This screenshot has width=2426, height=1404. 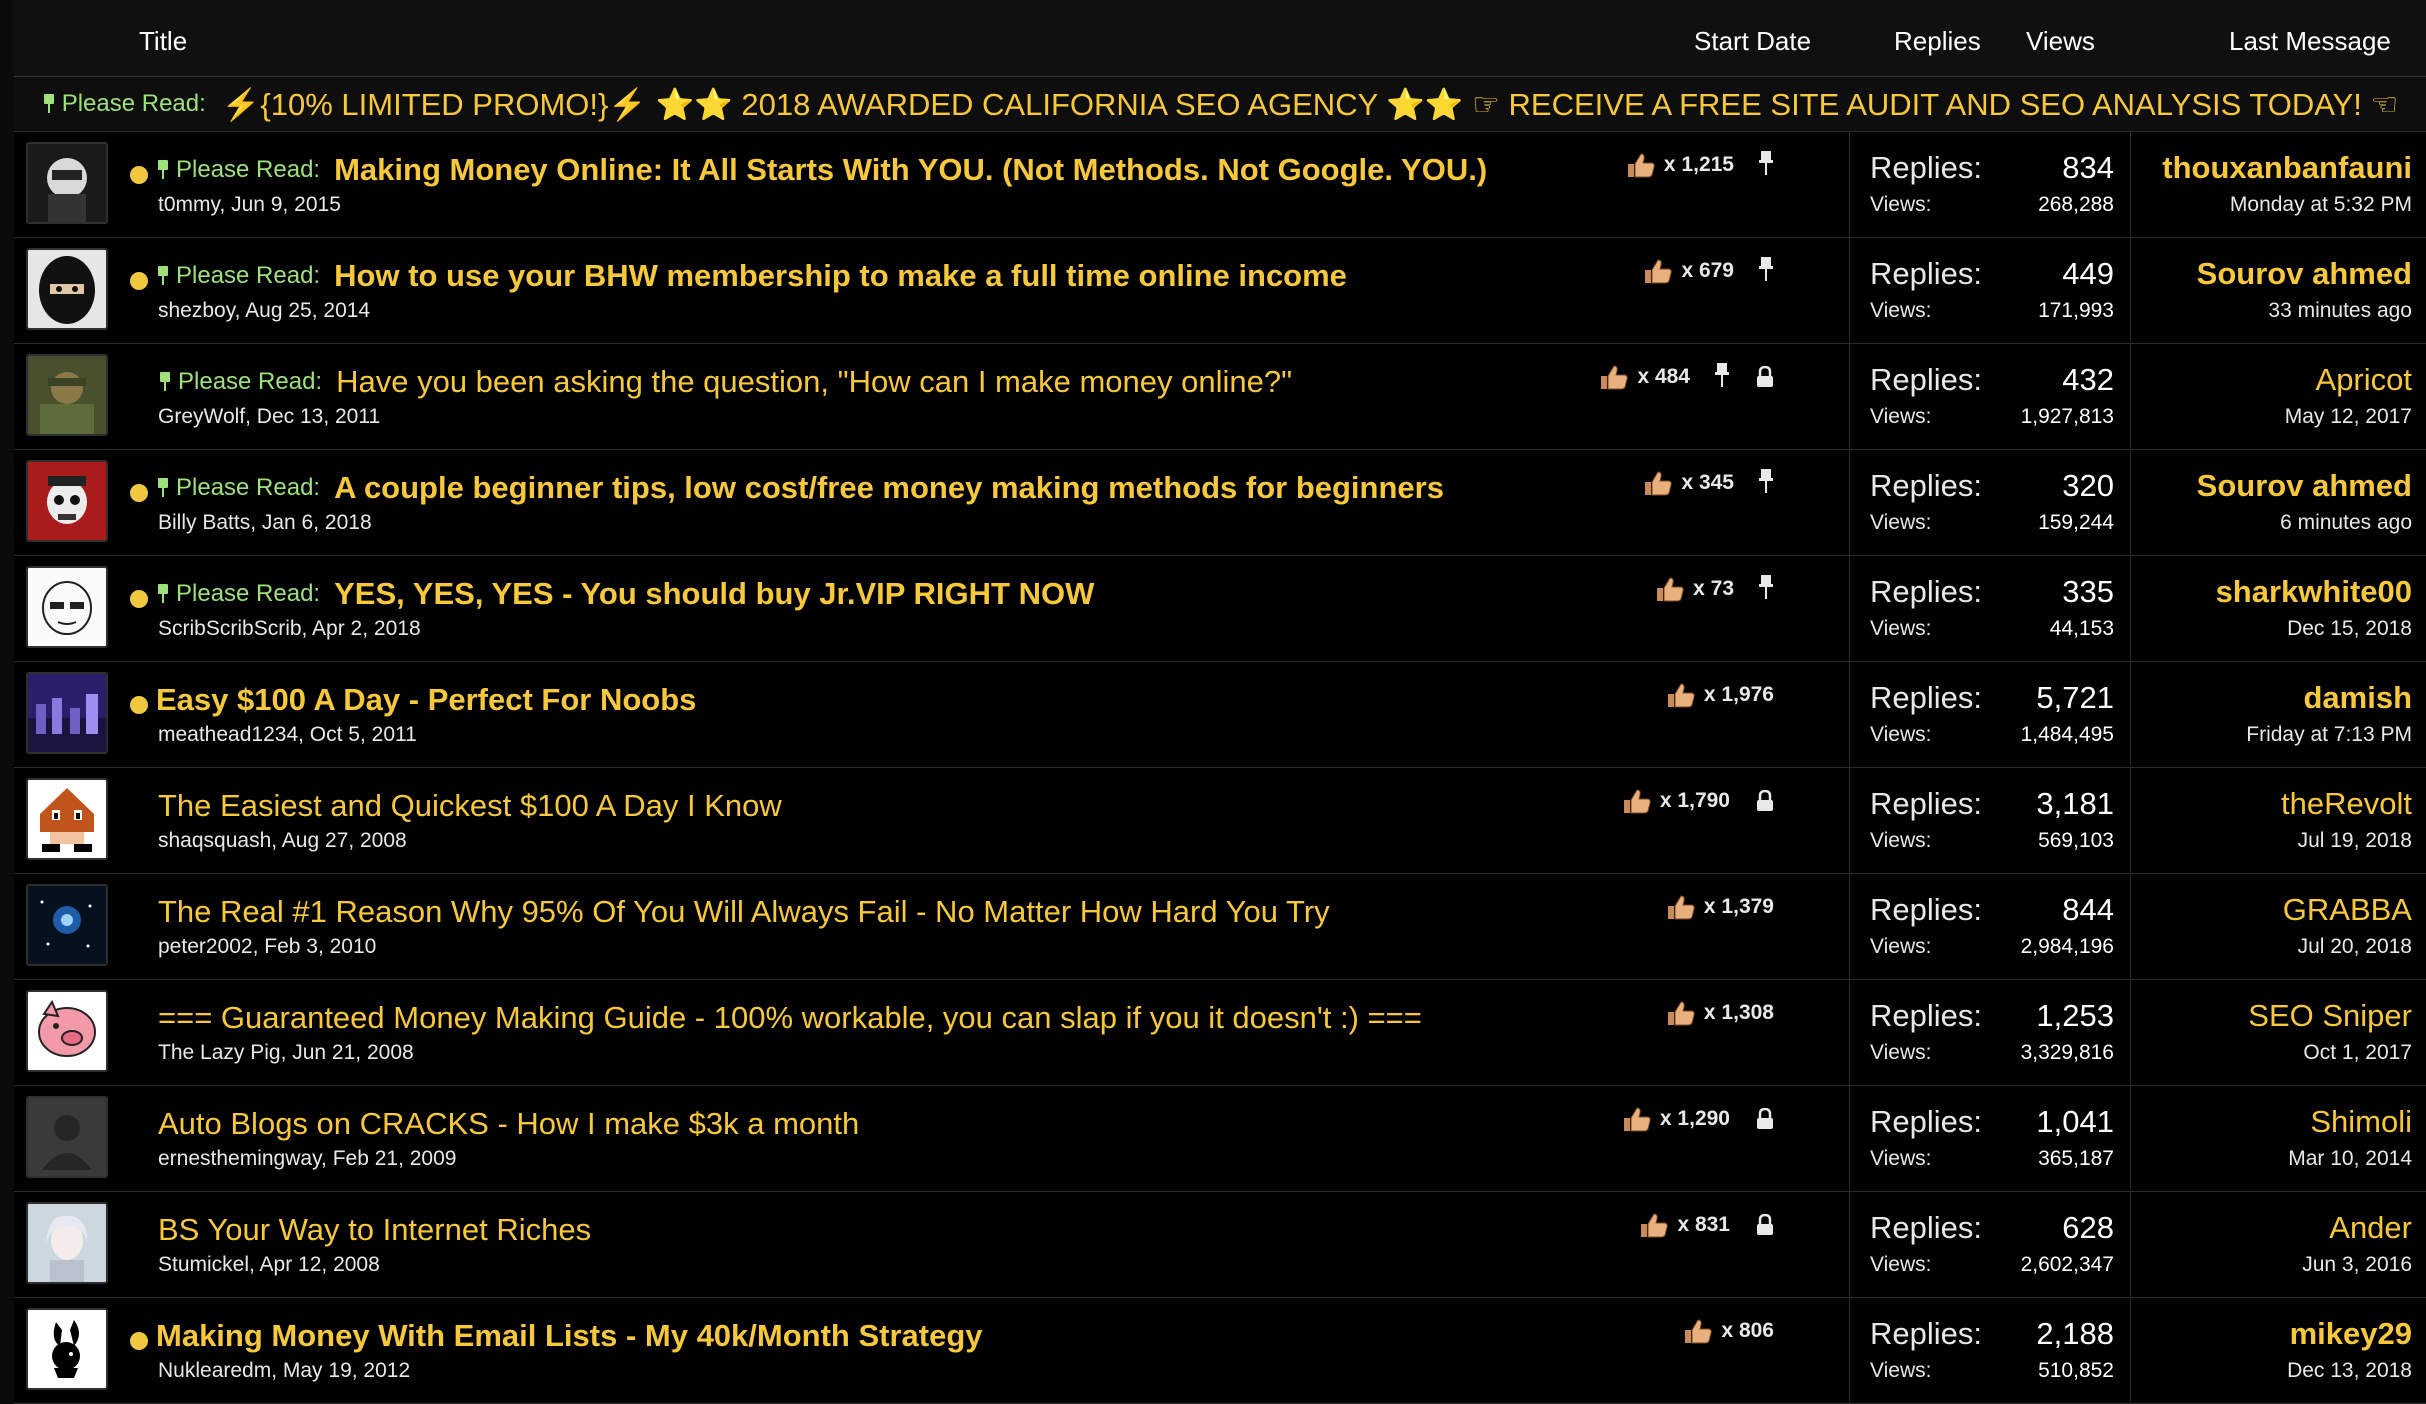 What do you see at coordinates (2357, 698) in the screenshot?
I see `last-message-user: damish` at bounding box center [2357, 698].